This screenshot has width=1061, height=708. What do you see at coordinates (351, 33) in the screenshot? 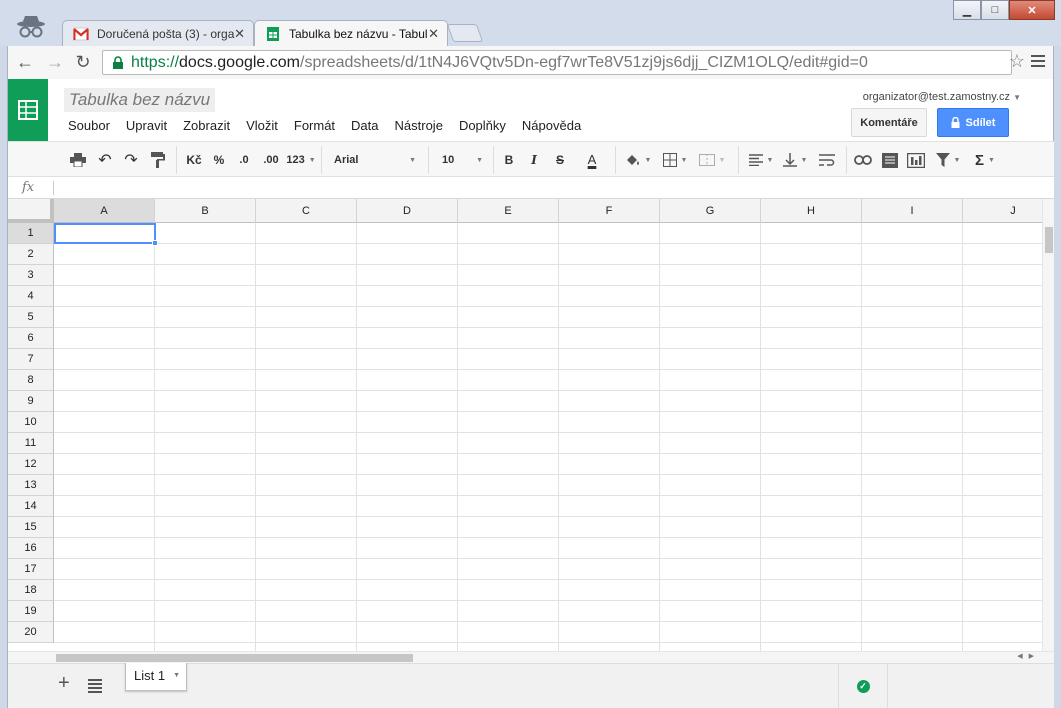
I see `browser-tab-sheets: Tabulka bez názvu - Tabul ✕` at bounding box center [351, 33].